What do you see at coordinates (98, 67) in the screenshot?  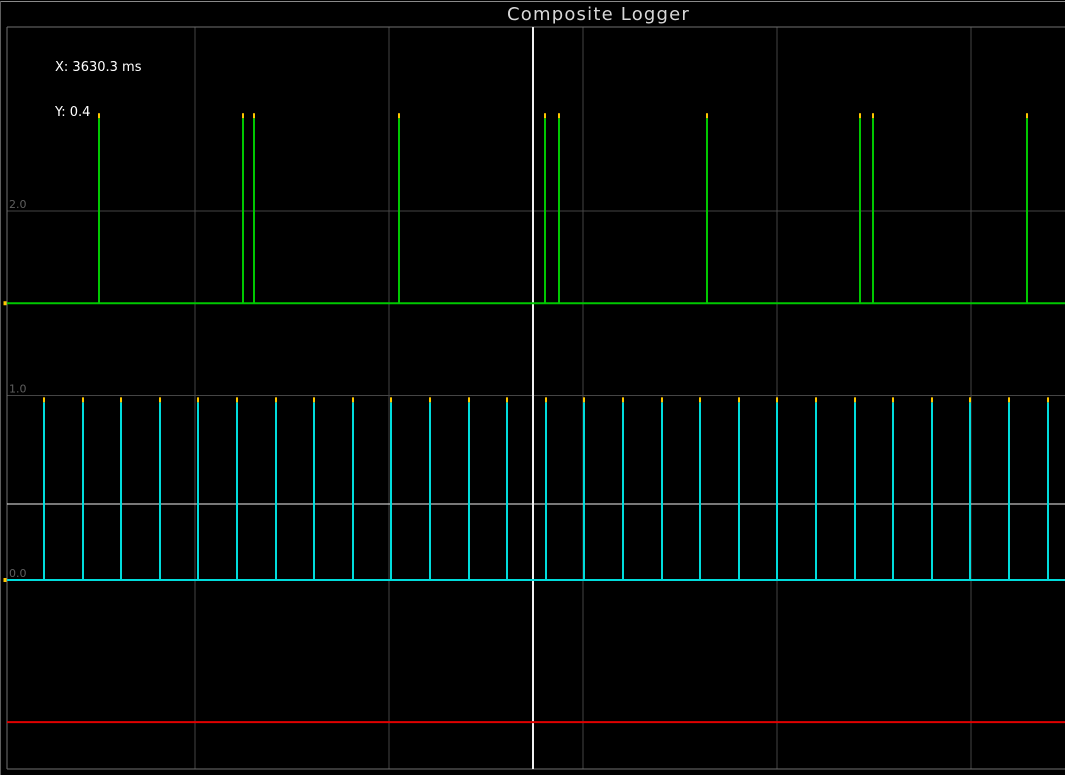 I see `cursor-x-readout: X: 3630.3 ms` at bounding box center [98, 67].